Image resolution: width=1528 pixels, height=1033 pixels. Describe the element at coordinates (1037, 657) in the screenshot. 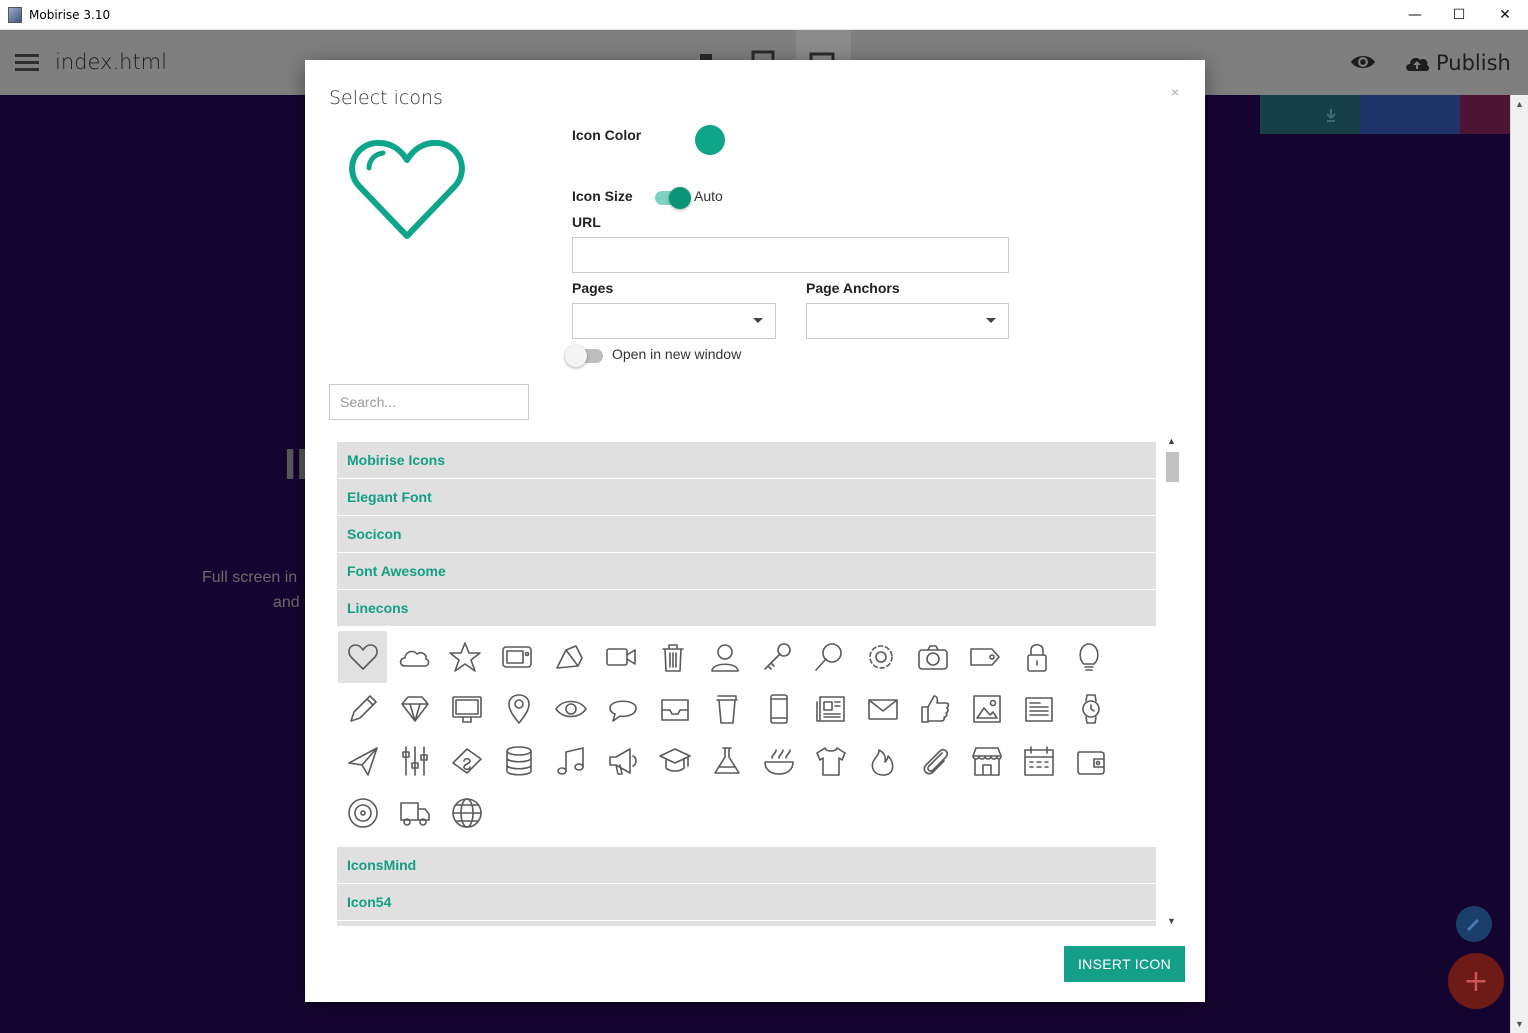

I see `icon-option-lock` at that location.